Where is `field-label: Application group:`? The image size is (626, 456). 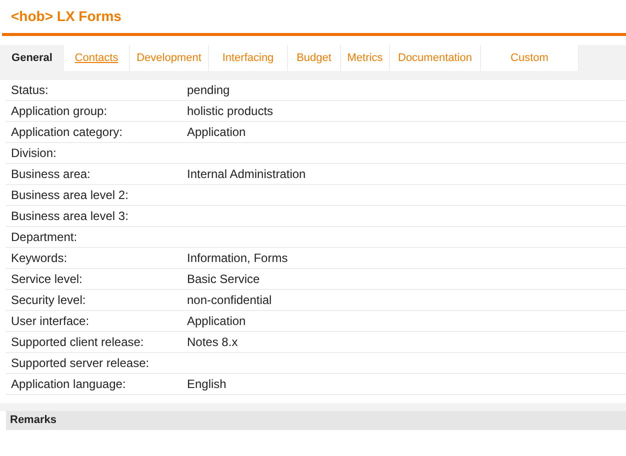 field-label: Application group: is located at coordinates (59, 111).